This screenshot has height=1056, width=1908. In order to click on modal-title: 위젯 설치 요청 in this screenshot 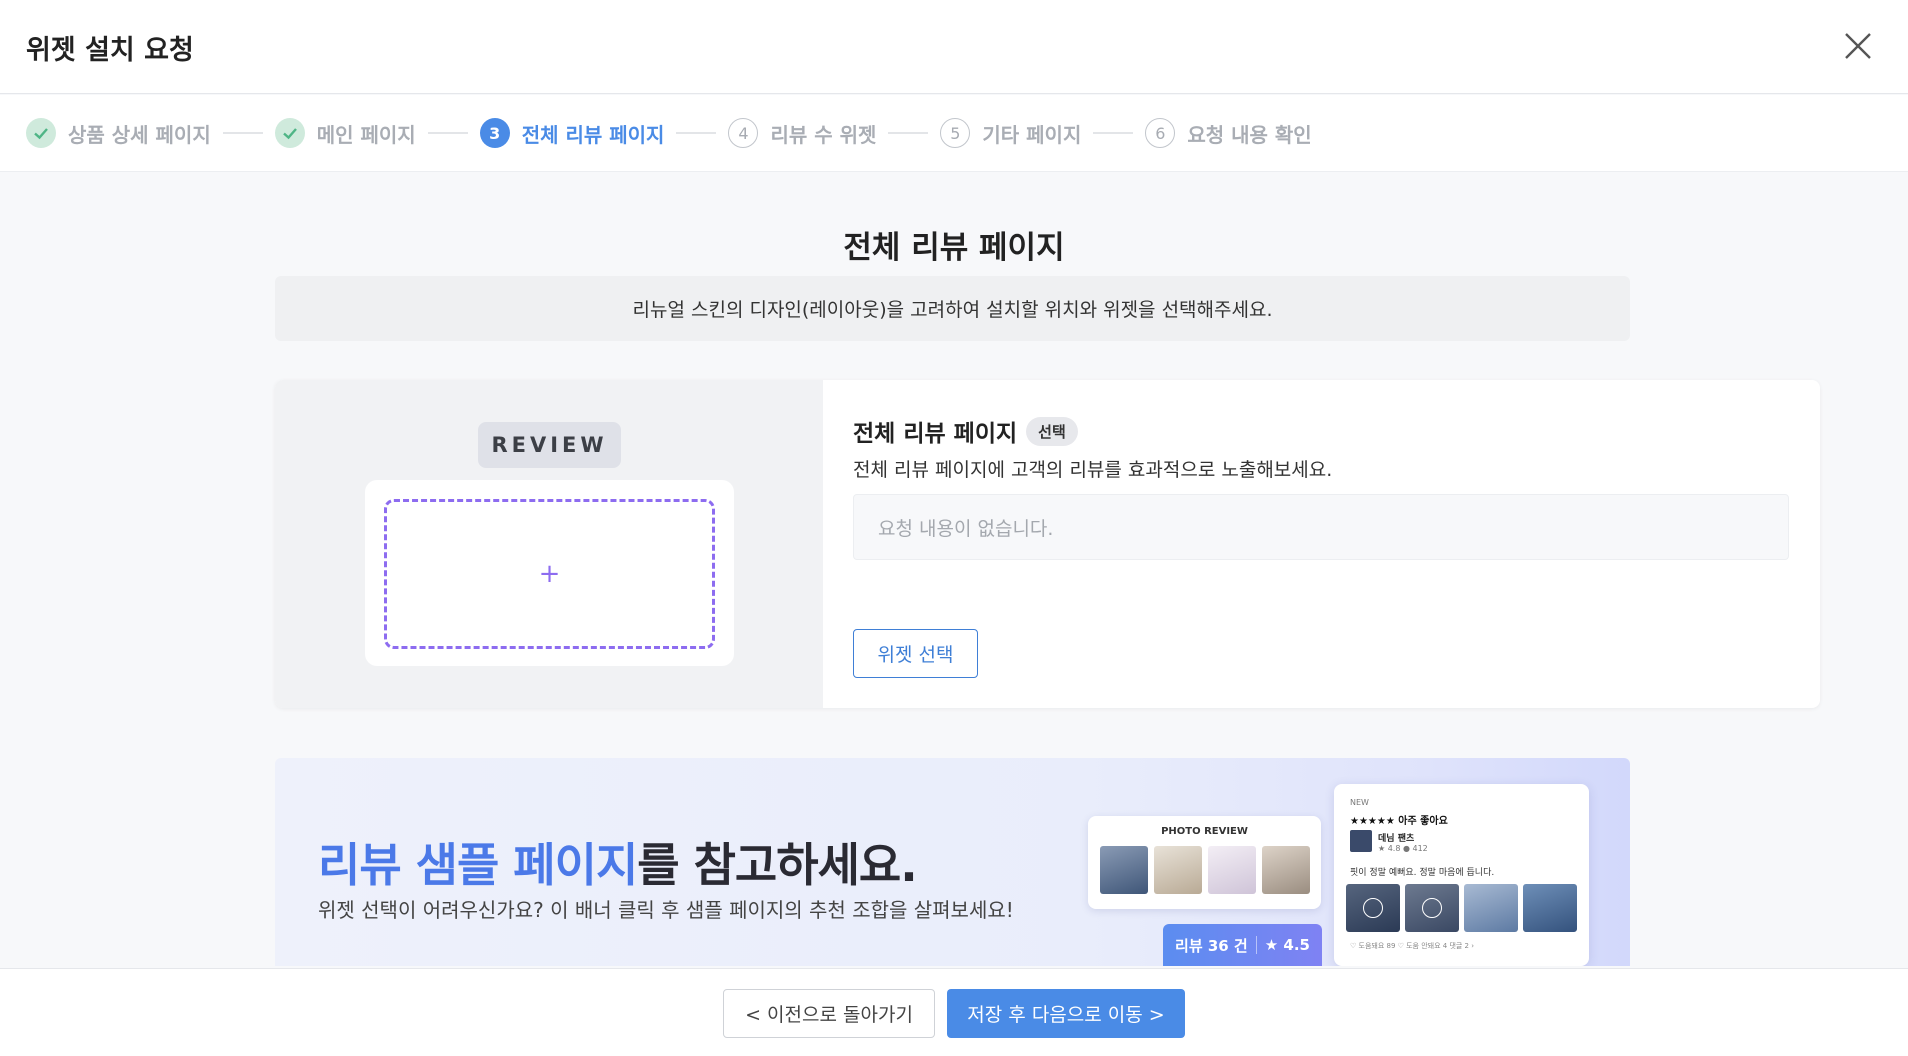, I will do `click(110, 50)`.